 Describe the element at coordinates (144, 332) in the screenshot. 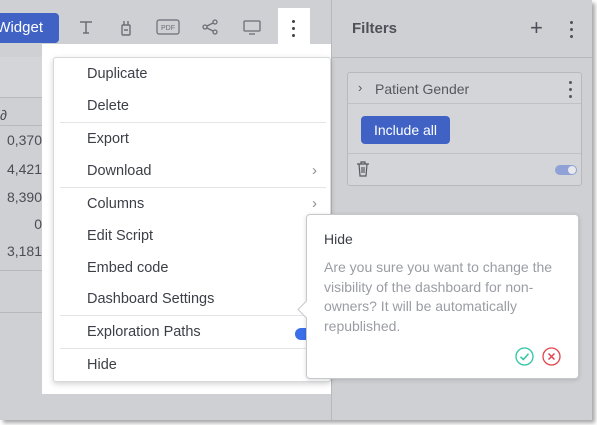

I see `menu-item-label: Exploration Paths` at that location.